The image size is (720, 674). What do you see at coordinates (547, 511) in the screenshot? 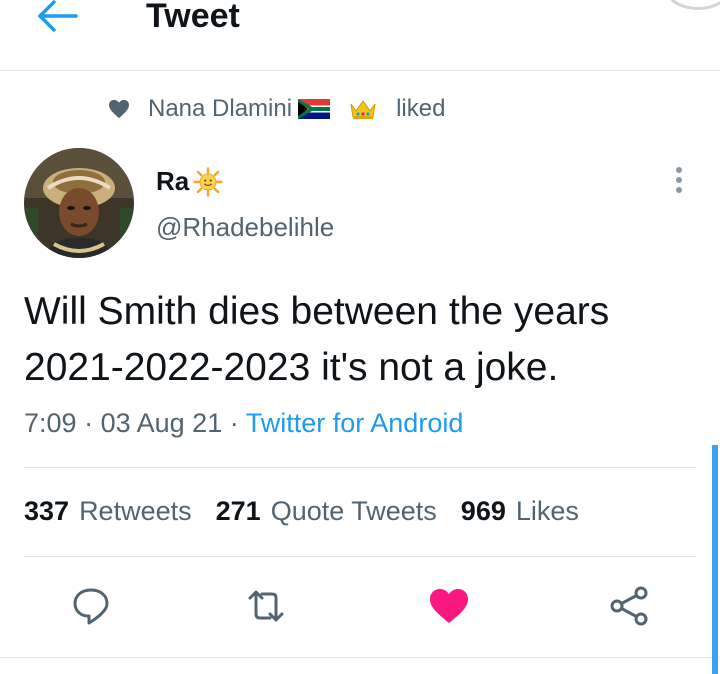
I see `likes-label: Likes` at bounding box center [547, 511].